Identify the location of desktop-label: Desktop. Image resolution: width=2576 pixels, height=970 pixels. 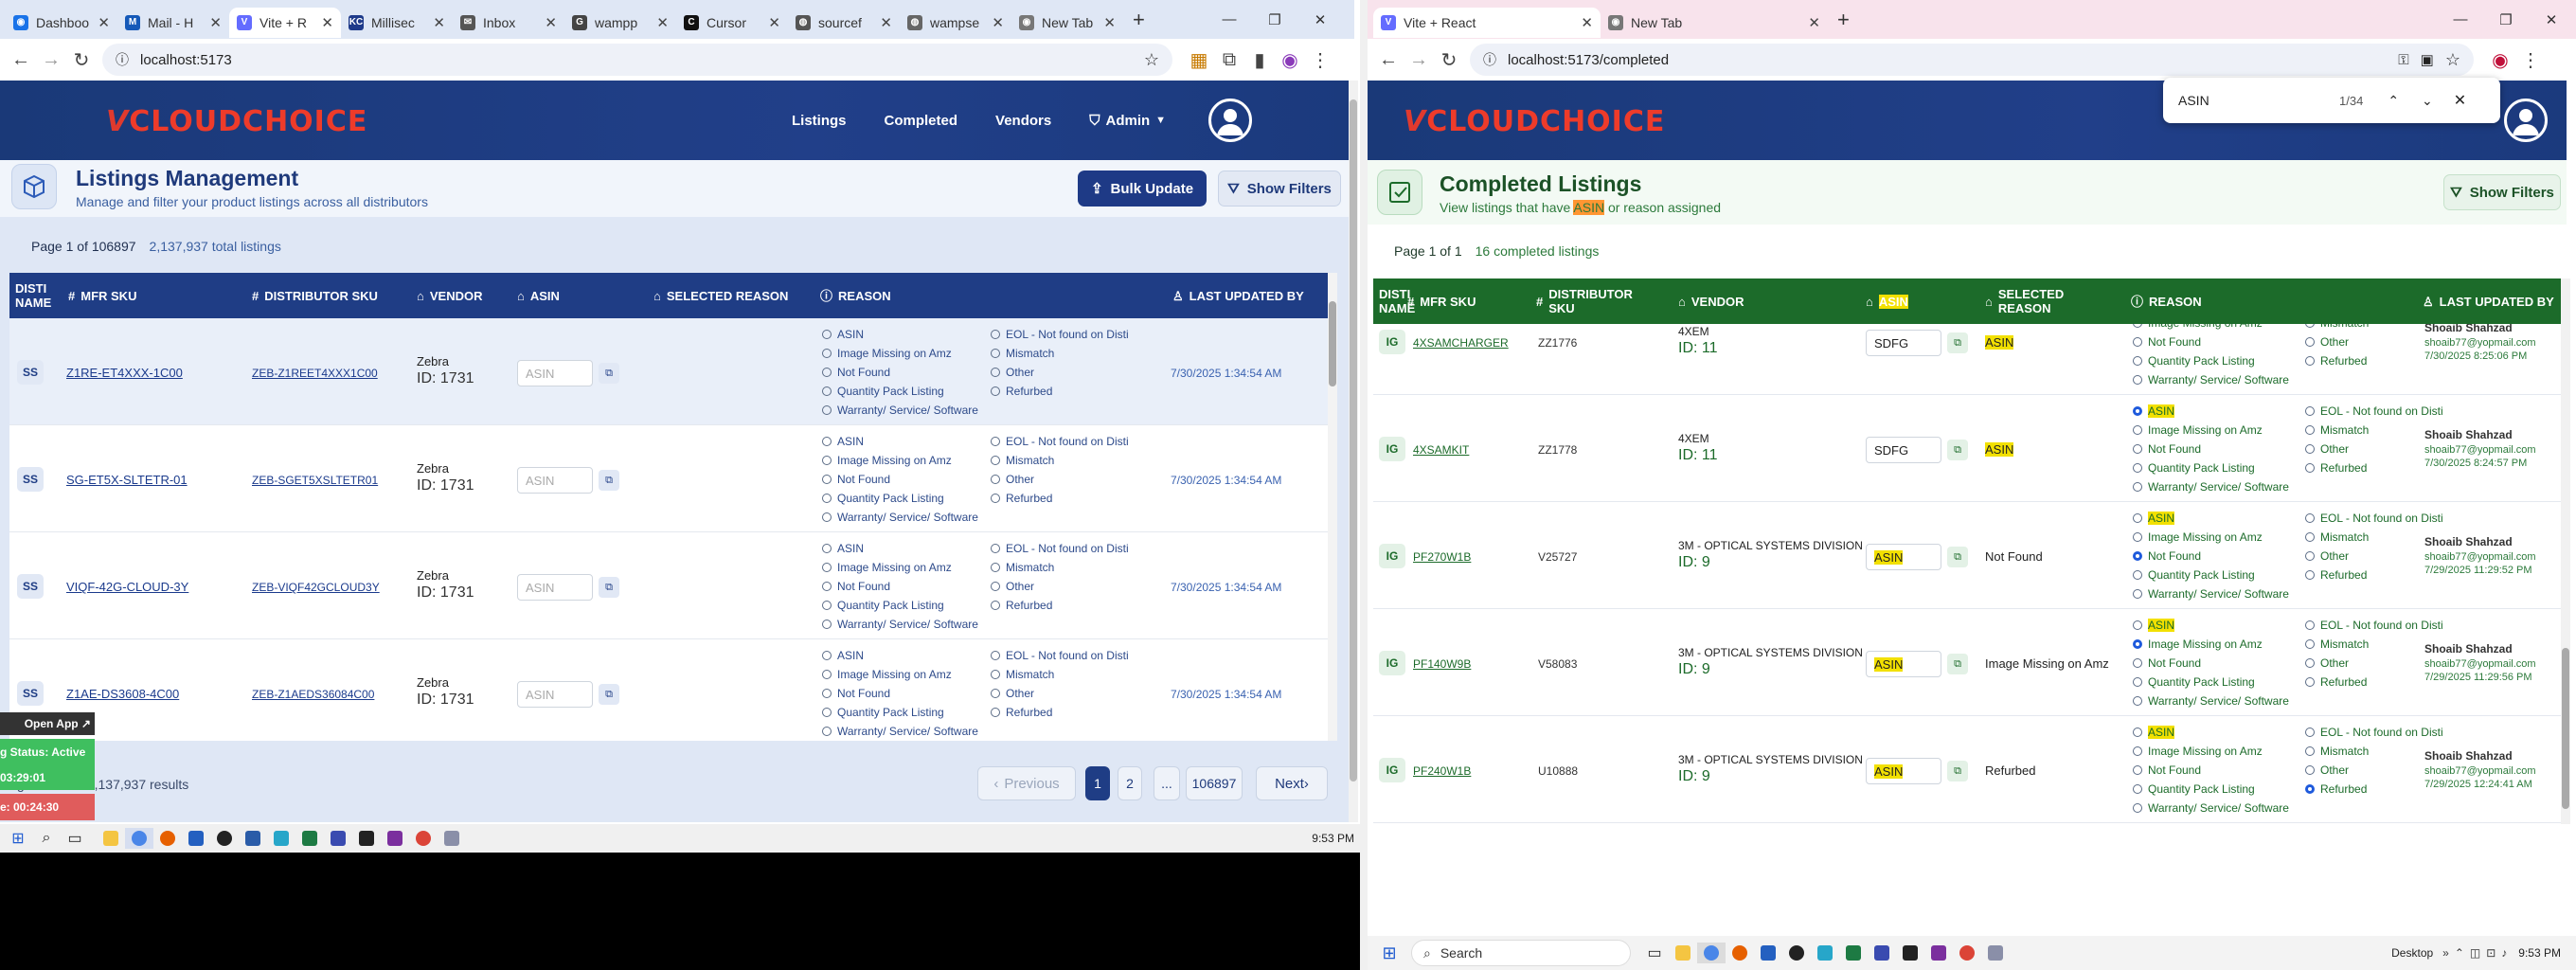
(2412, 953).